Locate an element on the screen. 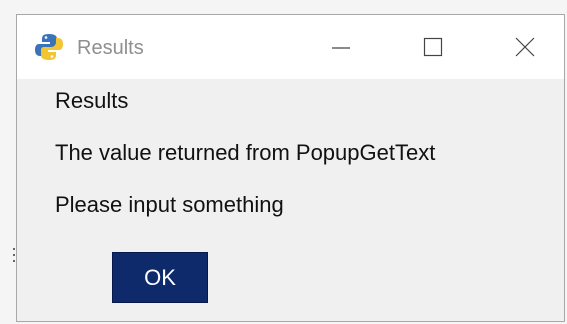 The image size is (567, 324). maximize-icon is located at coordinates (433, 47).